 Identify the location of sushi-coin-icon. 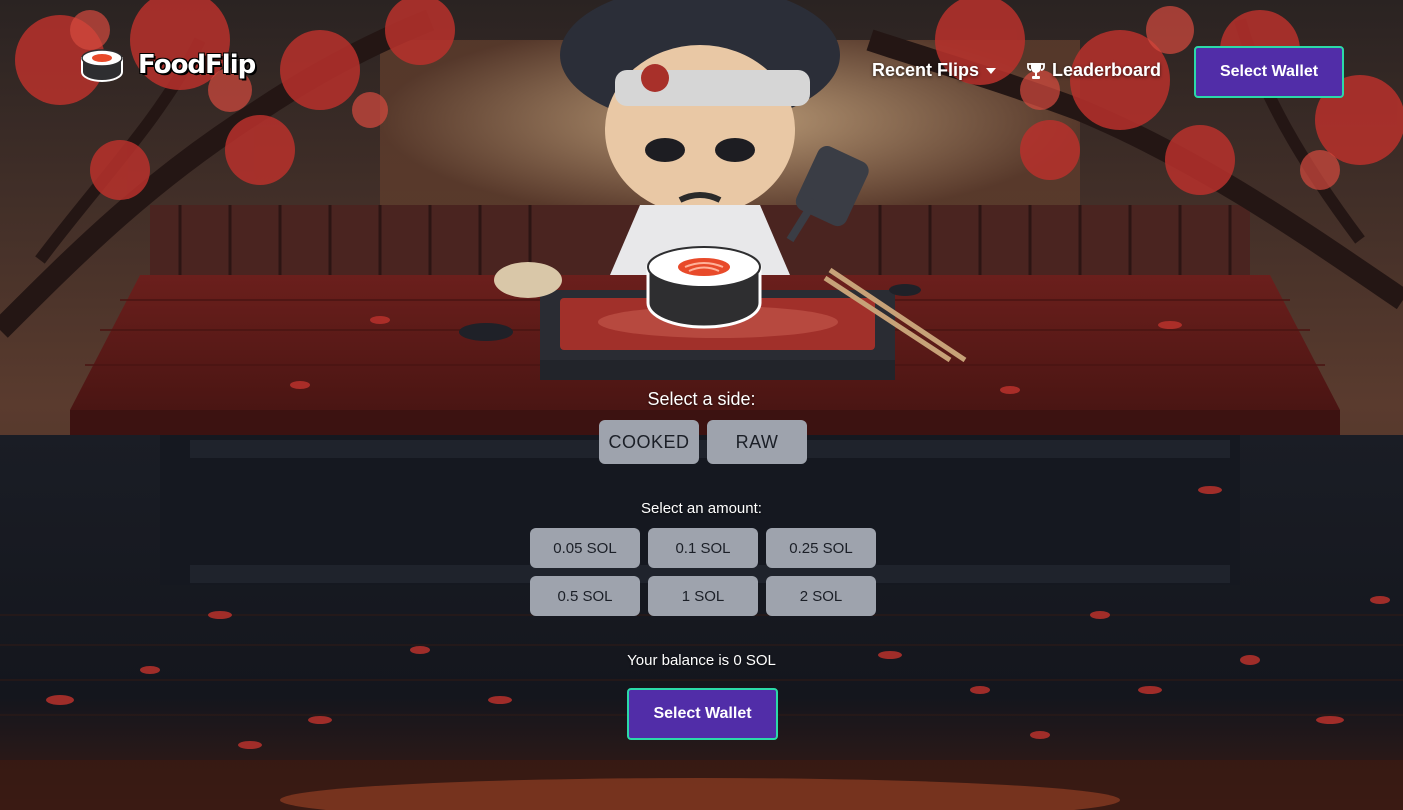
(704, 287).